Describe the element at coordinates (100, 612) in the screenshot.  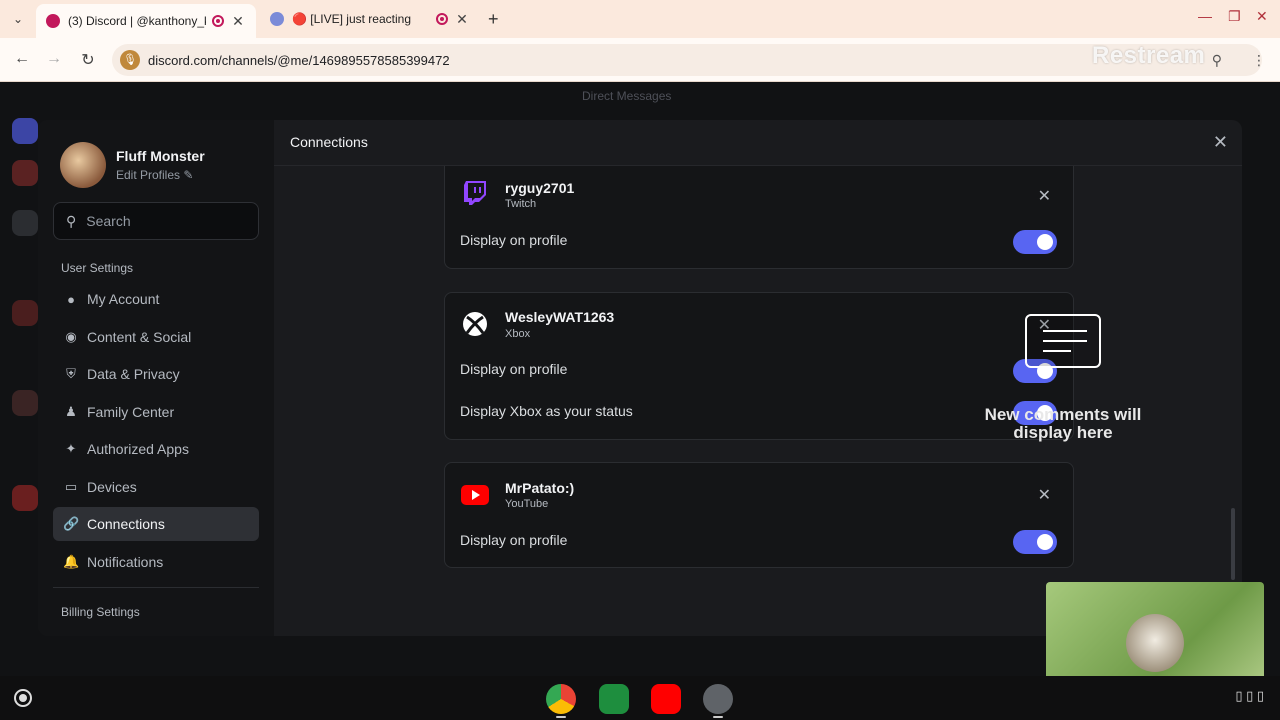
I see `section-label-billing-settings: Billing Settings` at that location.